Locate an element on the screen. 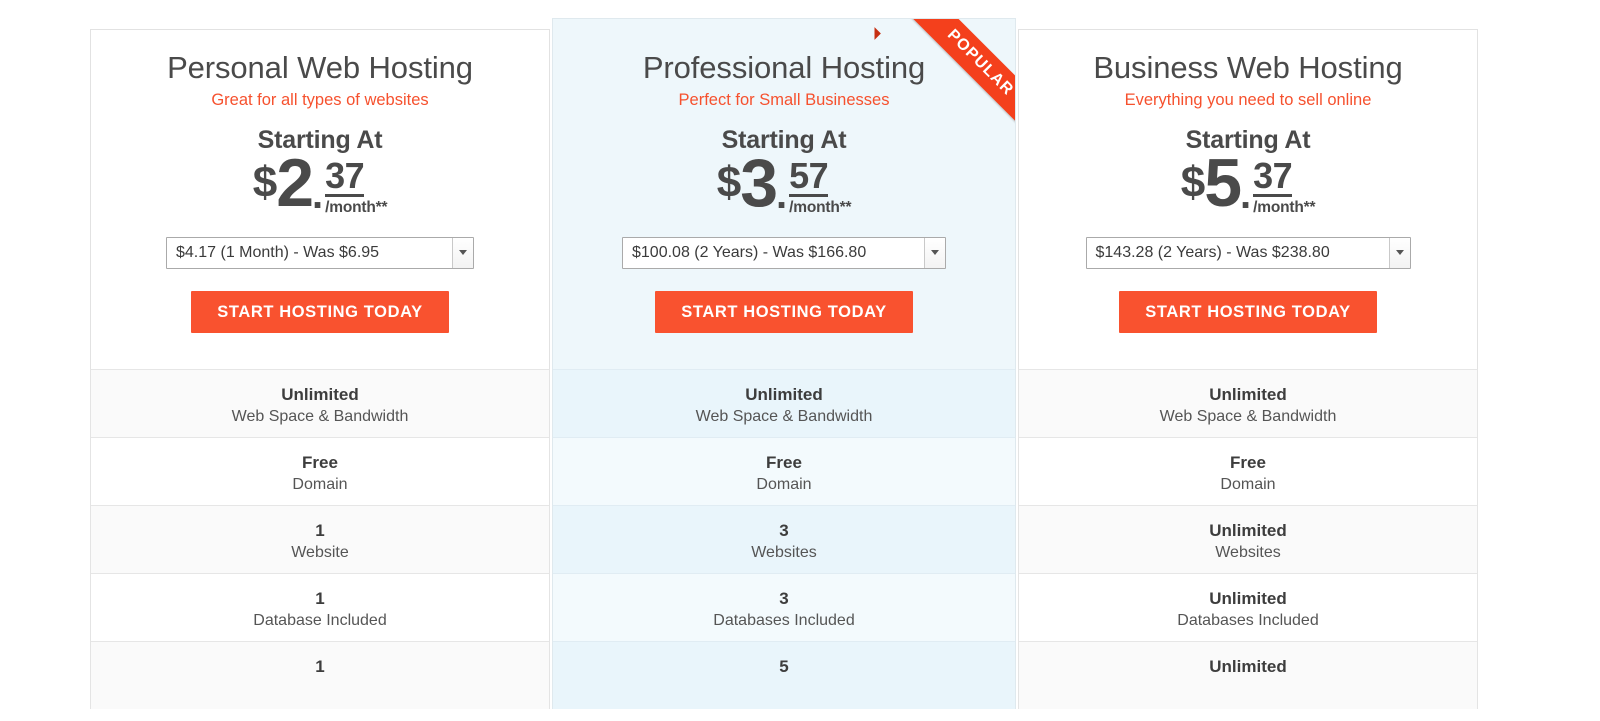 The height and width of the screenshot is (721, 1600). plan-subtitle: Everything you need to sell online is located at coordinates (1248, 99).